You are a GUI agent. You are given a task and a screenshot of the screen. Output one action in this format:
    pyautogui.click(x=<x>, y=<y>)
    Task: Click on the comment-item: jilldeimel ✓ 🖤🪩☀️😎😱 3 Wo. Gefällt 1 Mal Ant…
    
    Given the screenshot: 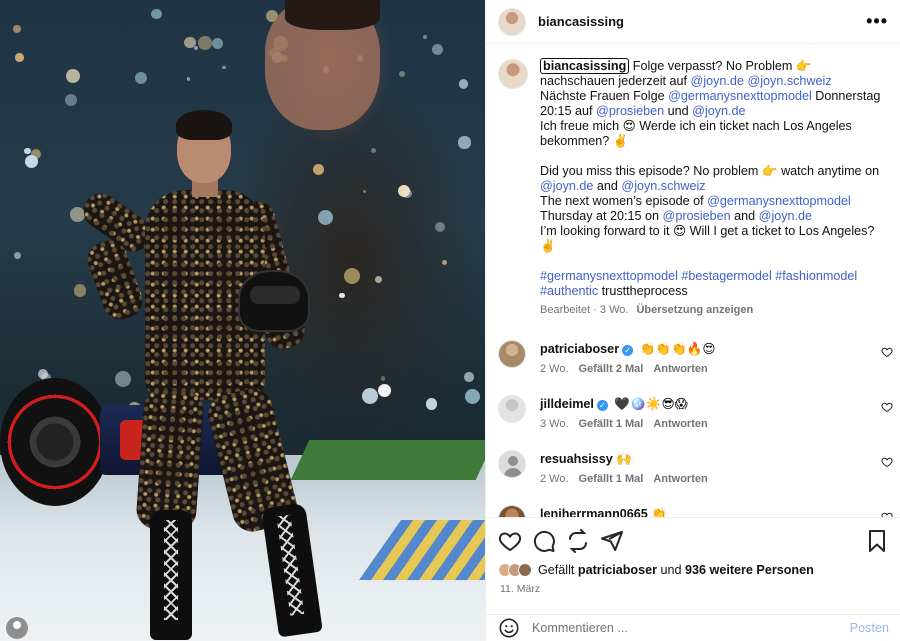 What is the action you would take?
    pyautogui.click(x=693, y=422)
    